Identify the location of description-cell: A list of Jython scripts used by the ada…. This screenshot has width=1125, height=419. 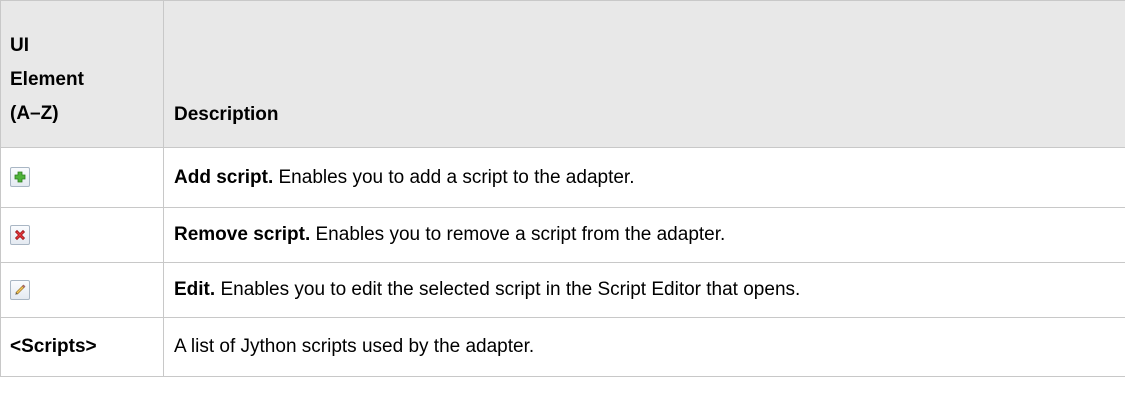
(644, 347).